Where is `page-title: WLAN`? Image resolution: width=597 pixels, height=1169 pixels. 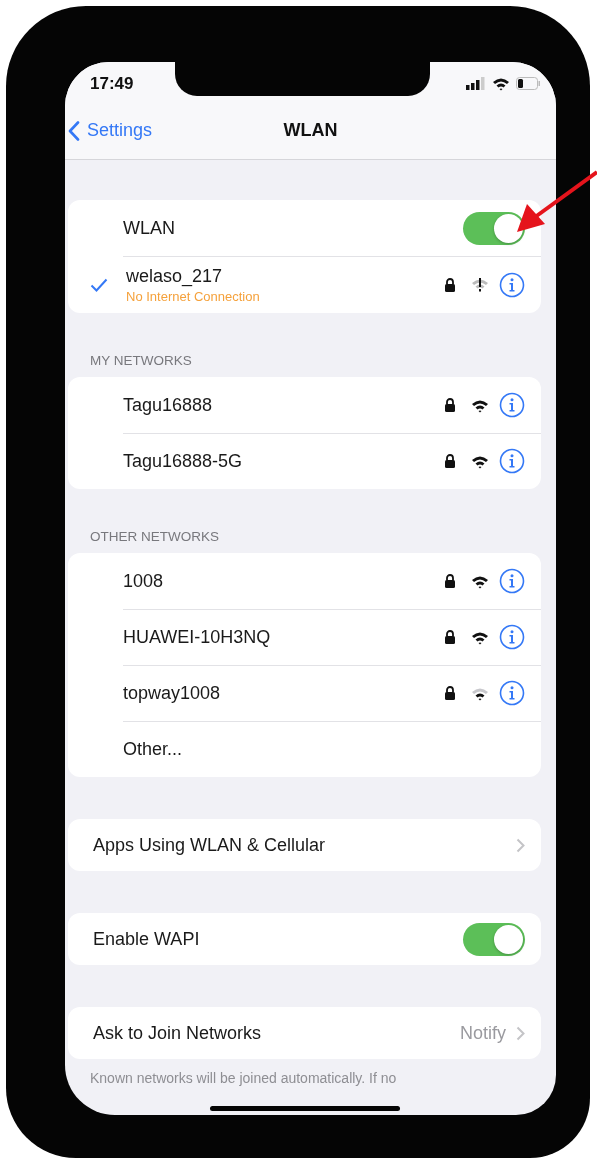
page-title: WLAN is located at coordinates (310, 130).